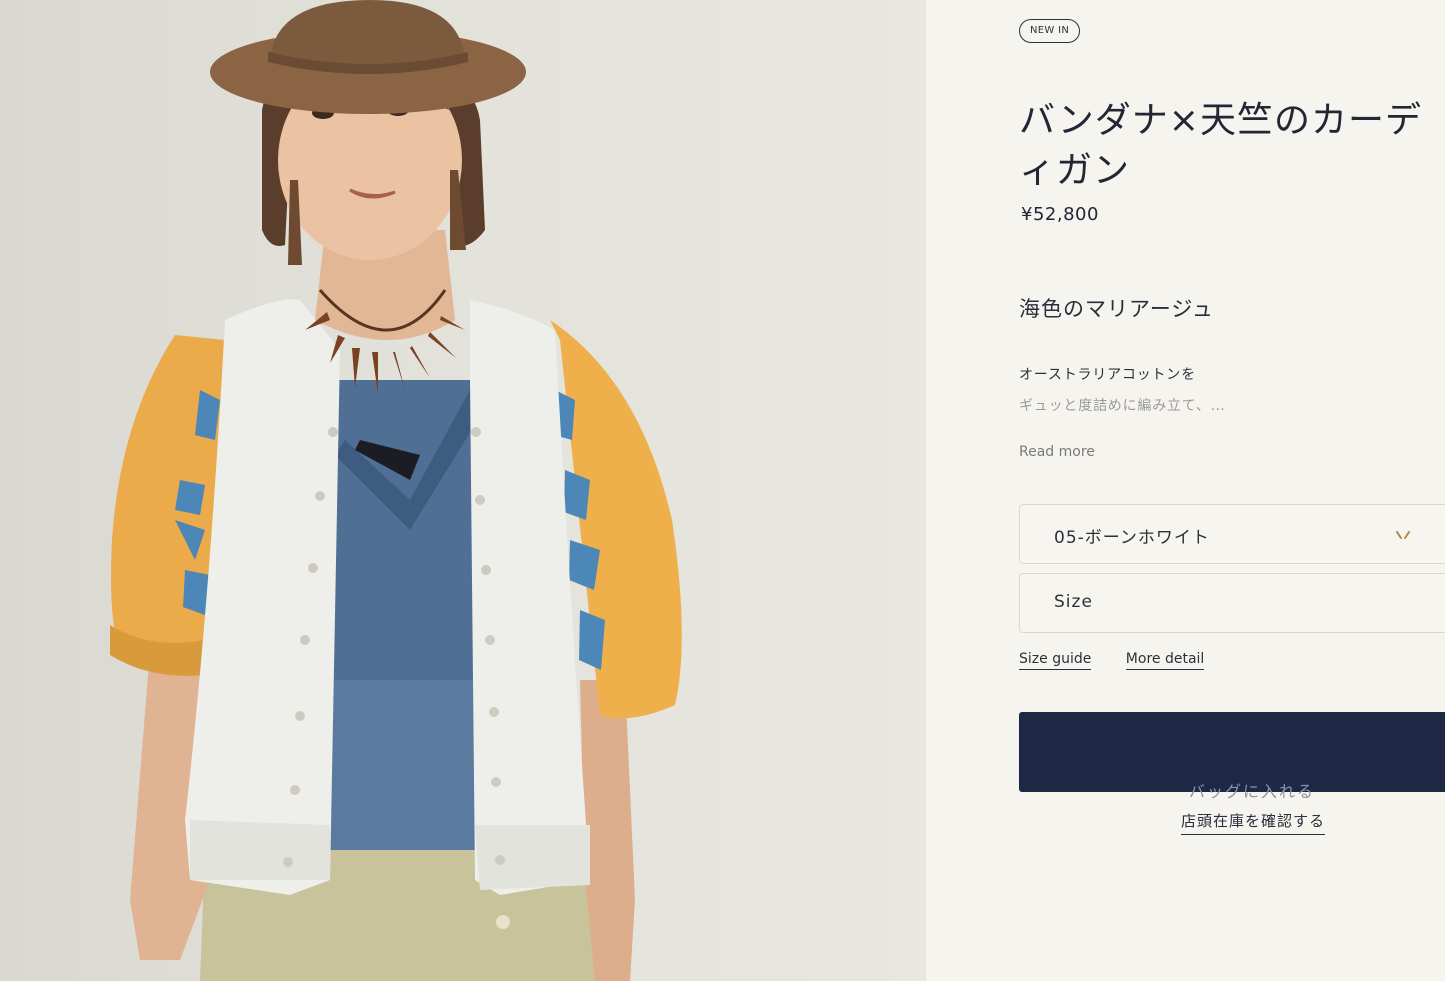 This screenshot has width=1445, height=981. What do you see at coordinates (1403, 535) in the screenshot?
I see `chevron-down-icon` at bounding box center [1403, 535].